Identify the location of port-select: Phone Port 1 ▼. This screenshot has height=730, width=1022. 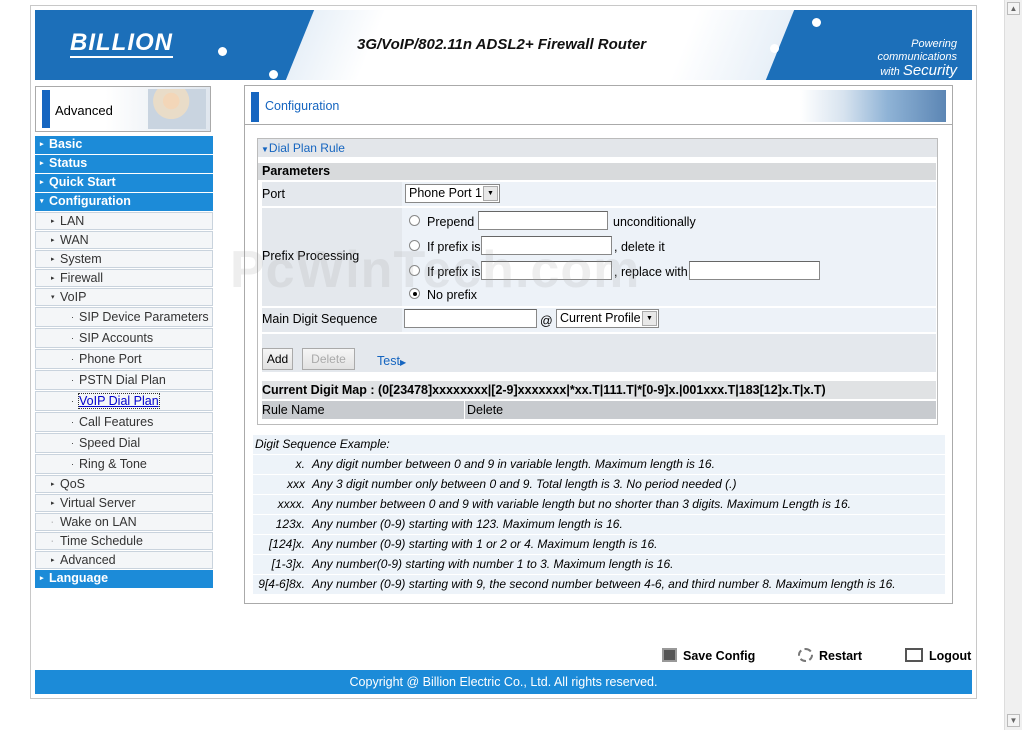
(452, 193).